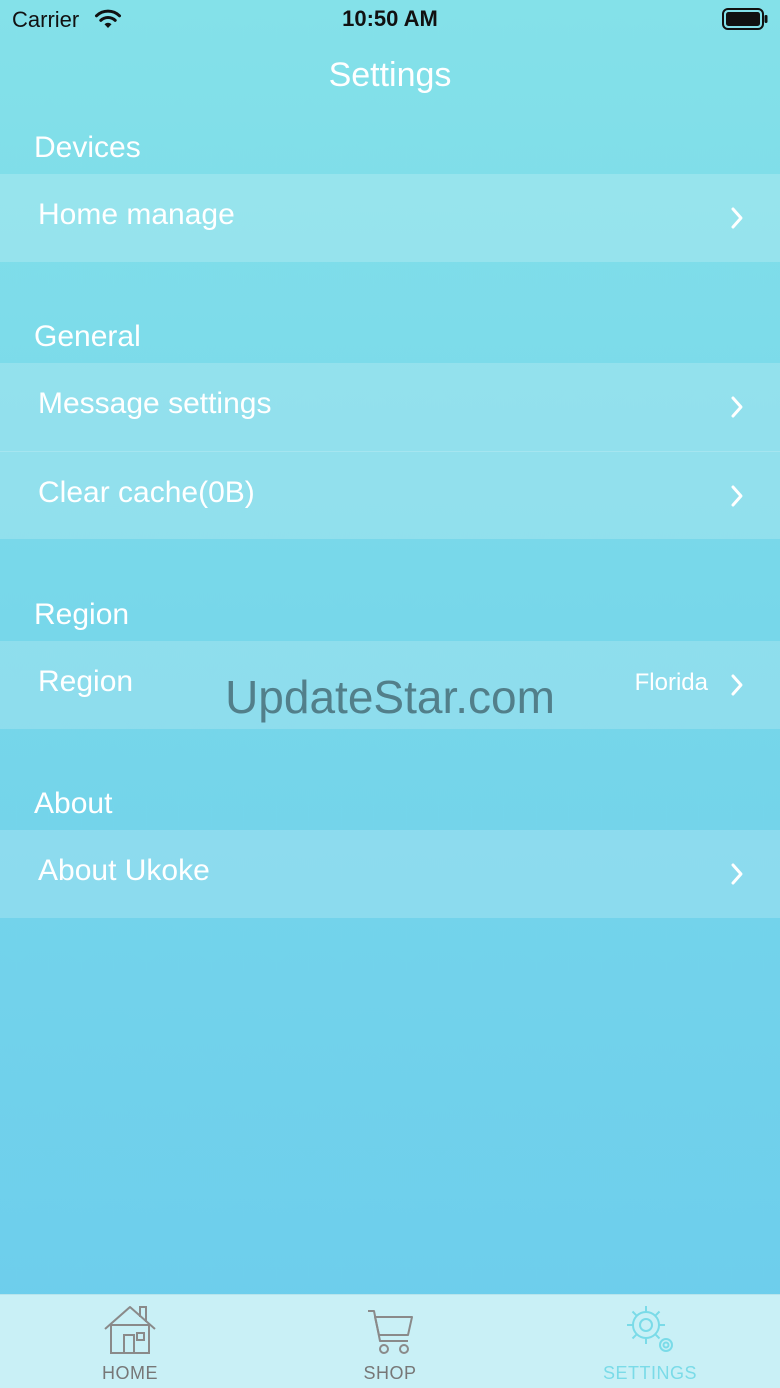 The image size is (780, 1388). I want to click on tab-label-shop: SHOP, so click(390, 1373).